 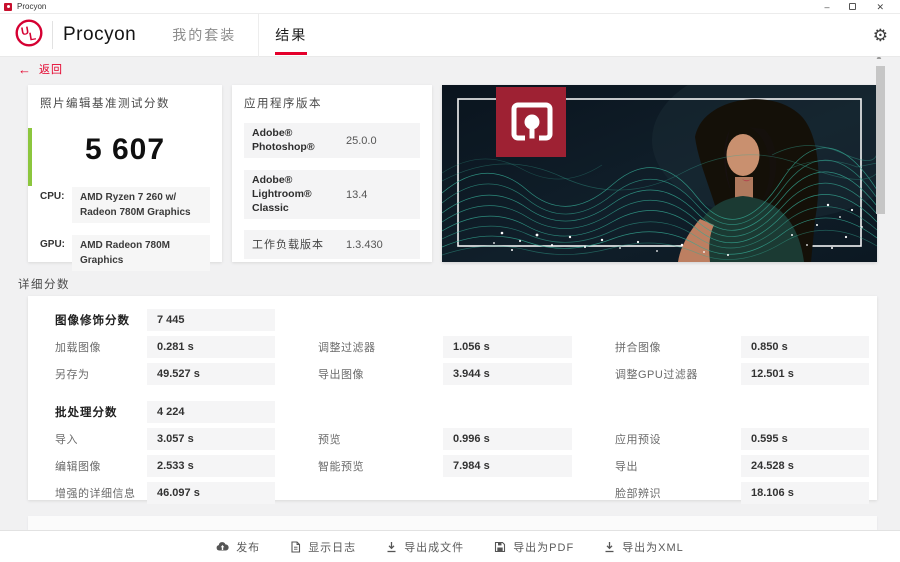 What do you see at coordinates (329, 439) in the screenshot?
I see `metric-label: 预览` at bounding box center [329, 439].